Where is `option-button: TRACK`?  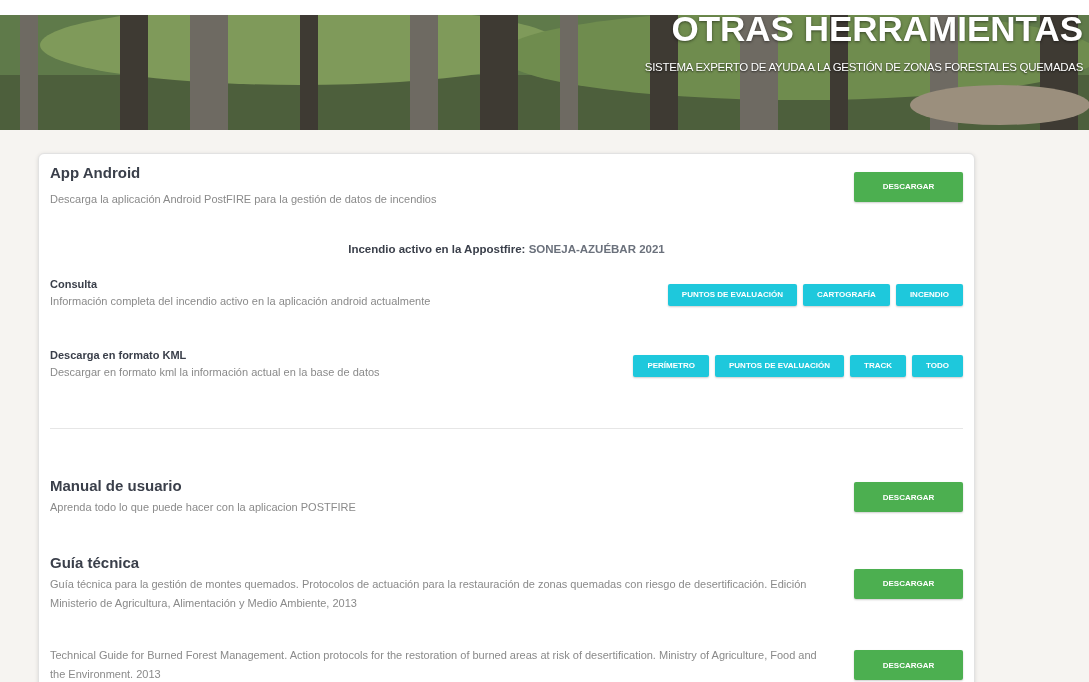
option-button: TRACK is located at coordinates (878, 365).